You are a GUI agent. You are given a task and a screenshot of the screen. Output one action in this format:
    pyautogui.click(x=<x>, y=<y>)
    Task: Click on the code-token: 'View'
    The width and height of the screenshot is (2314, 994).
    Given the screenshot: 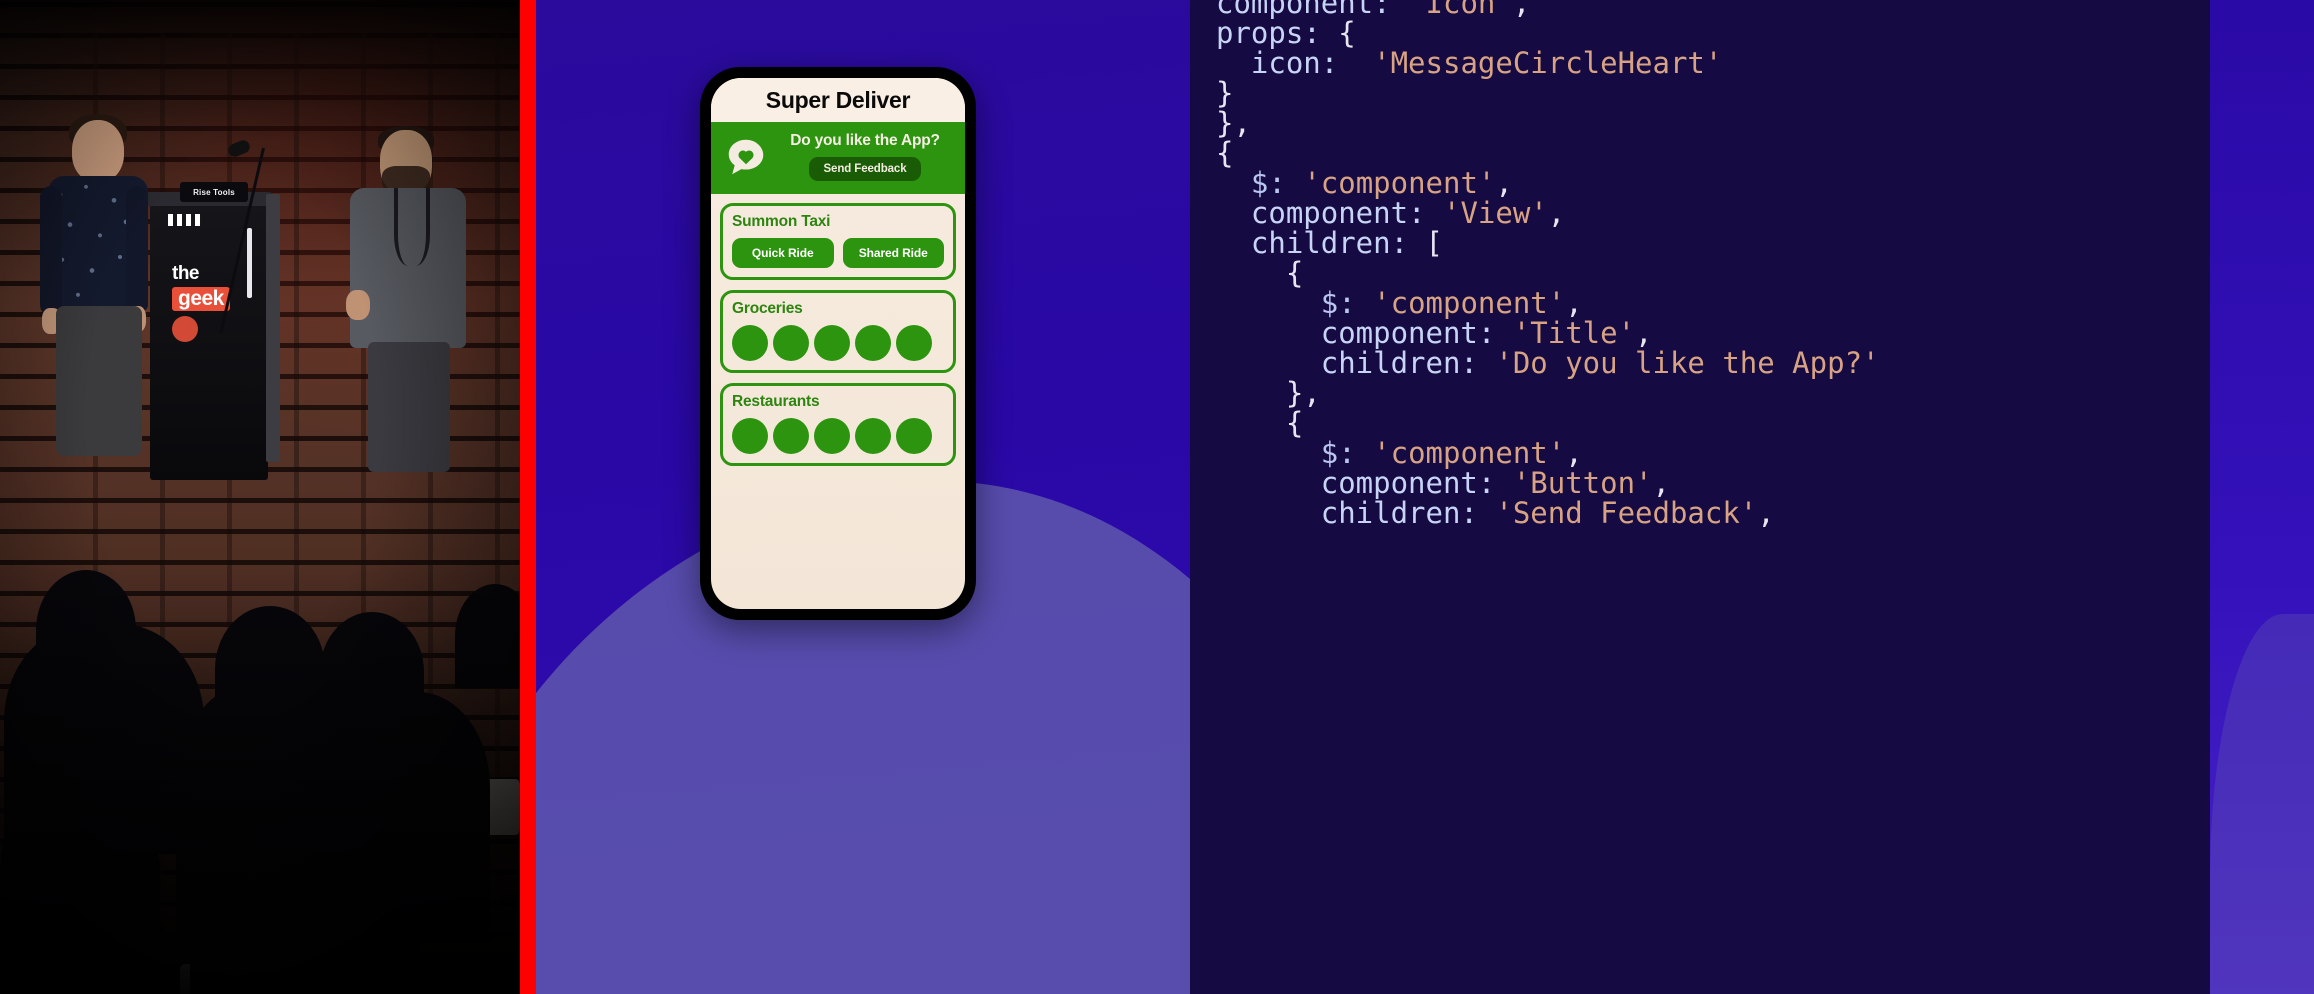 What is the action you would take?
    pyautogui.click(x=1495, y=212)
    